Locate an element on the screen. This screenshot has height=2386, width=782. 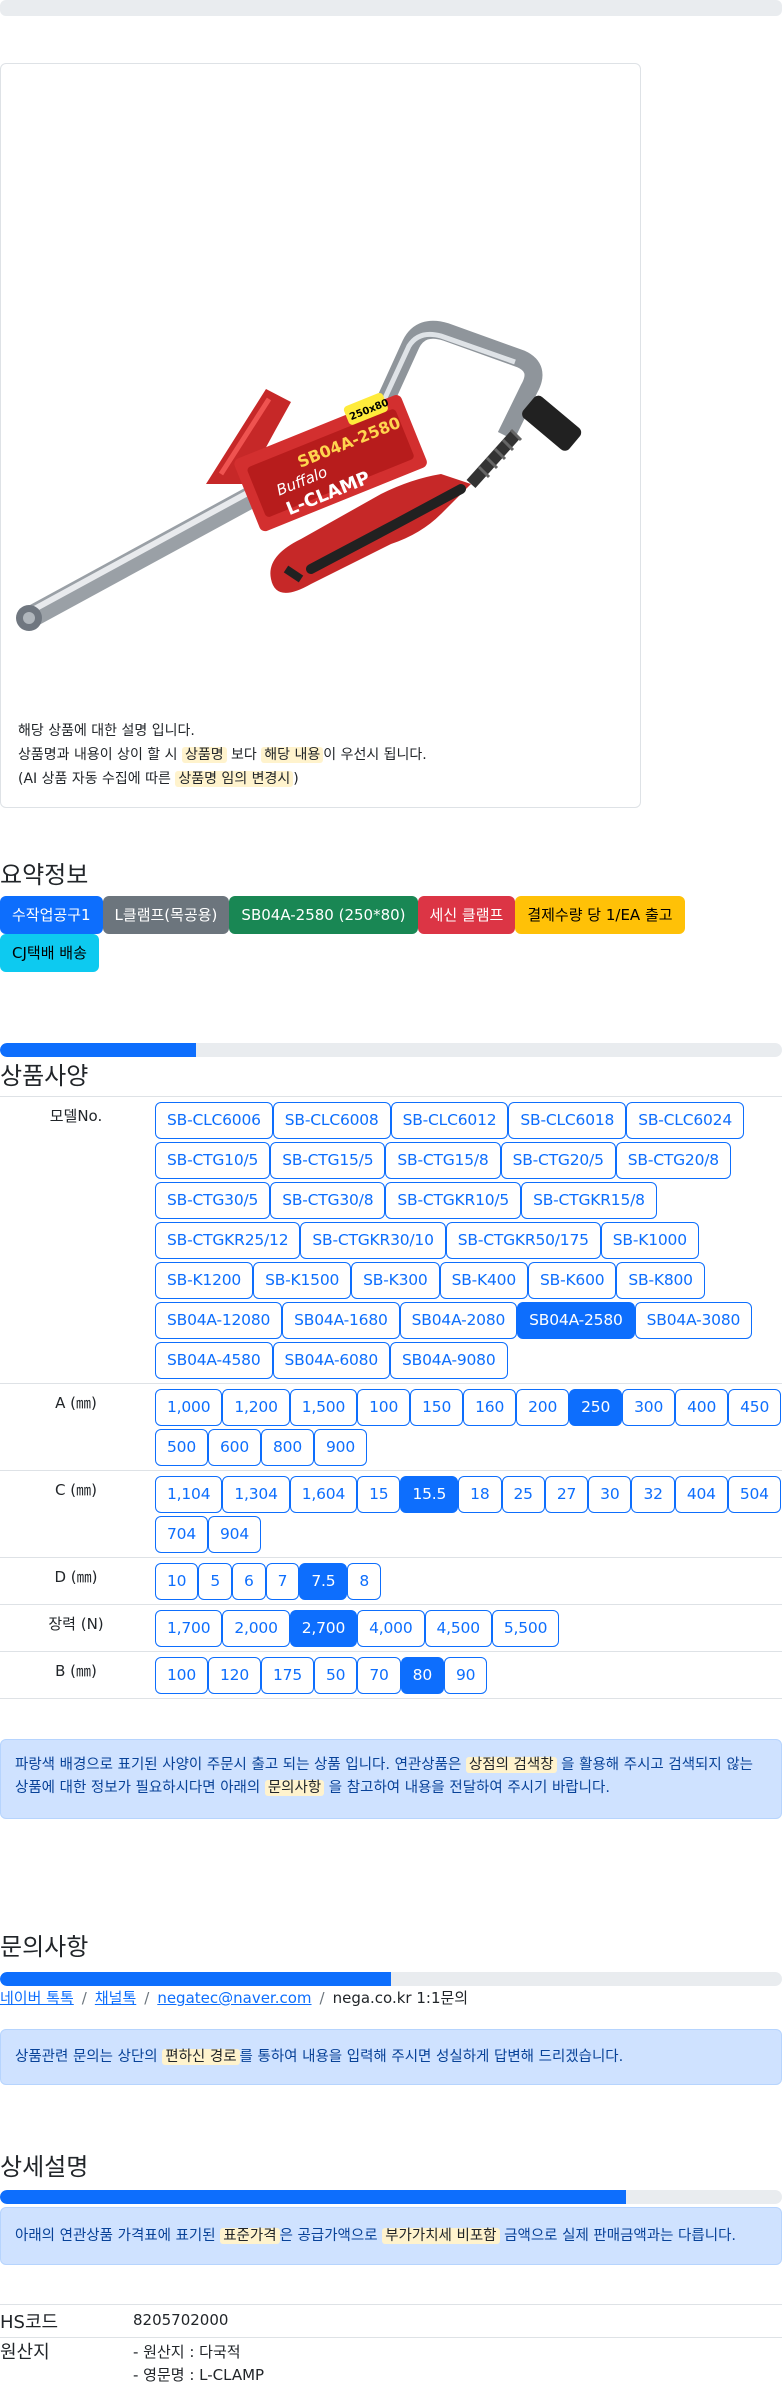
channel-talk-link: 채널톡 is located at coordinates (115, 1998).